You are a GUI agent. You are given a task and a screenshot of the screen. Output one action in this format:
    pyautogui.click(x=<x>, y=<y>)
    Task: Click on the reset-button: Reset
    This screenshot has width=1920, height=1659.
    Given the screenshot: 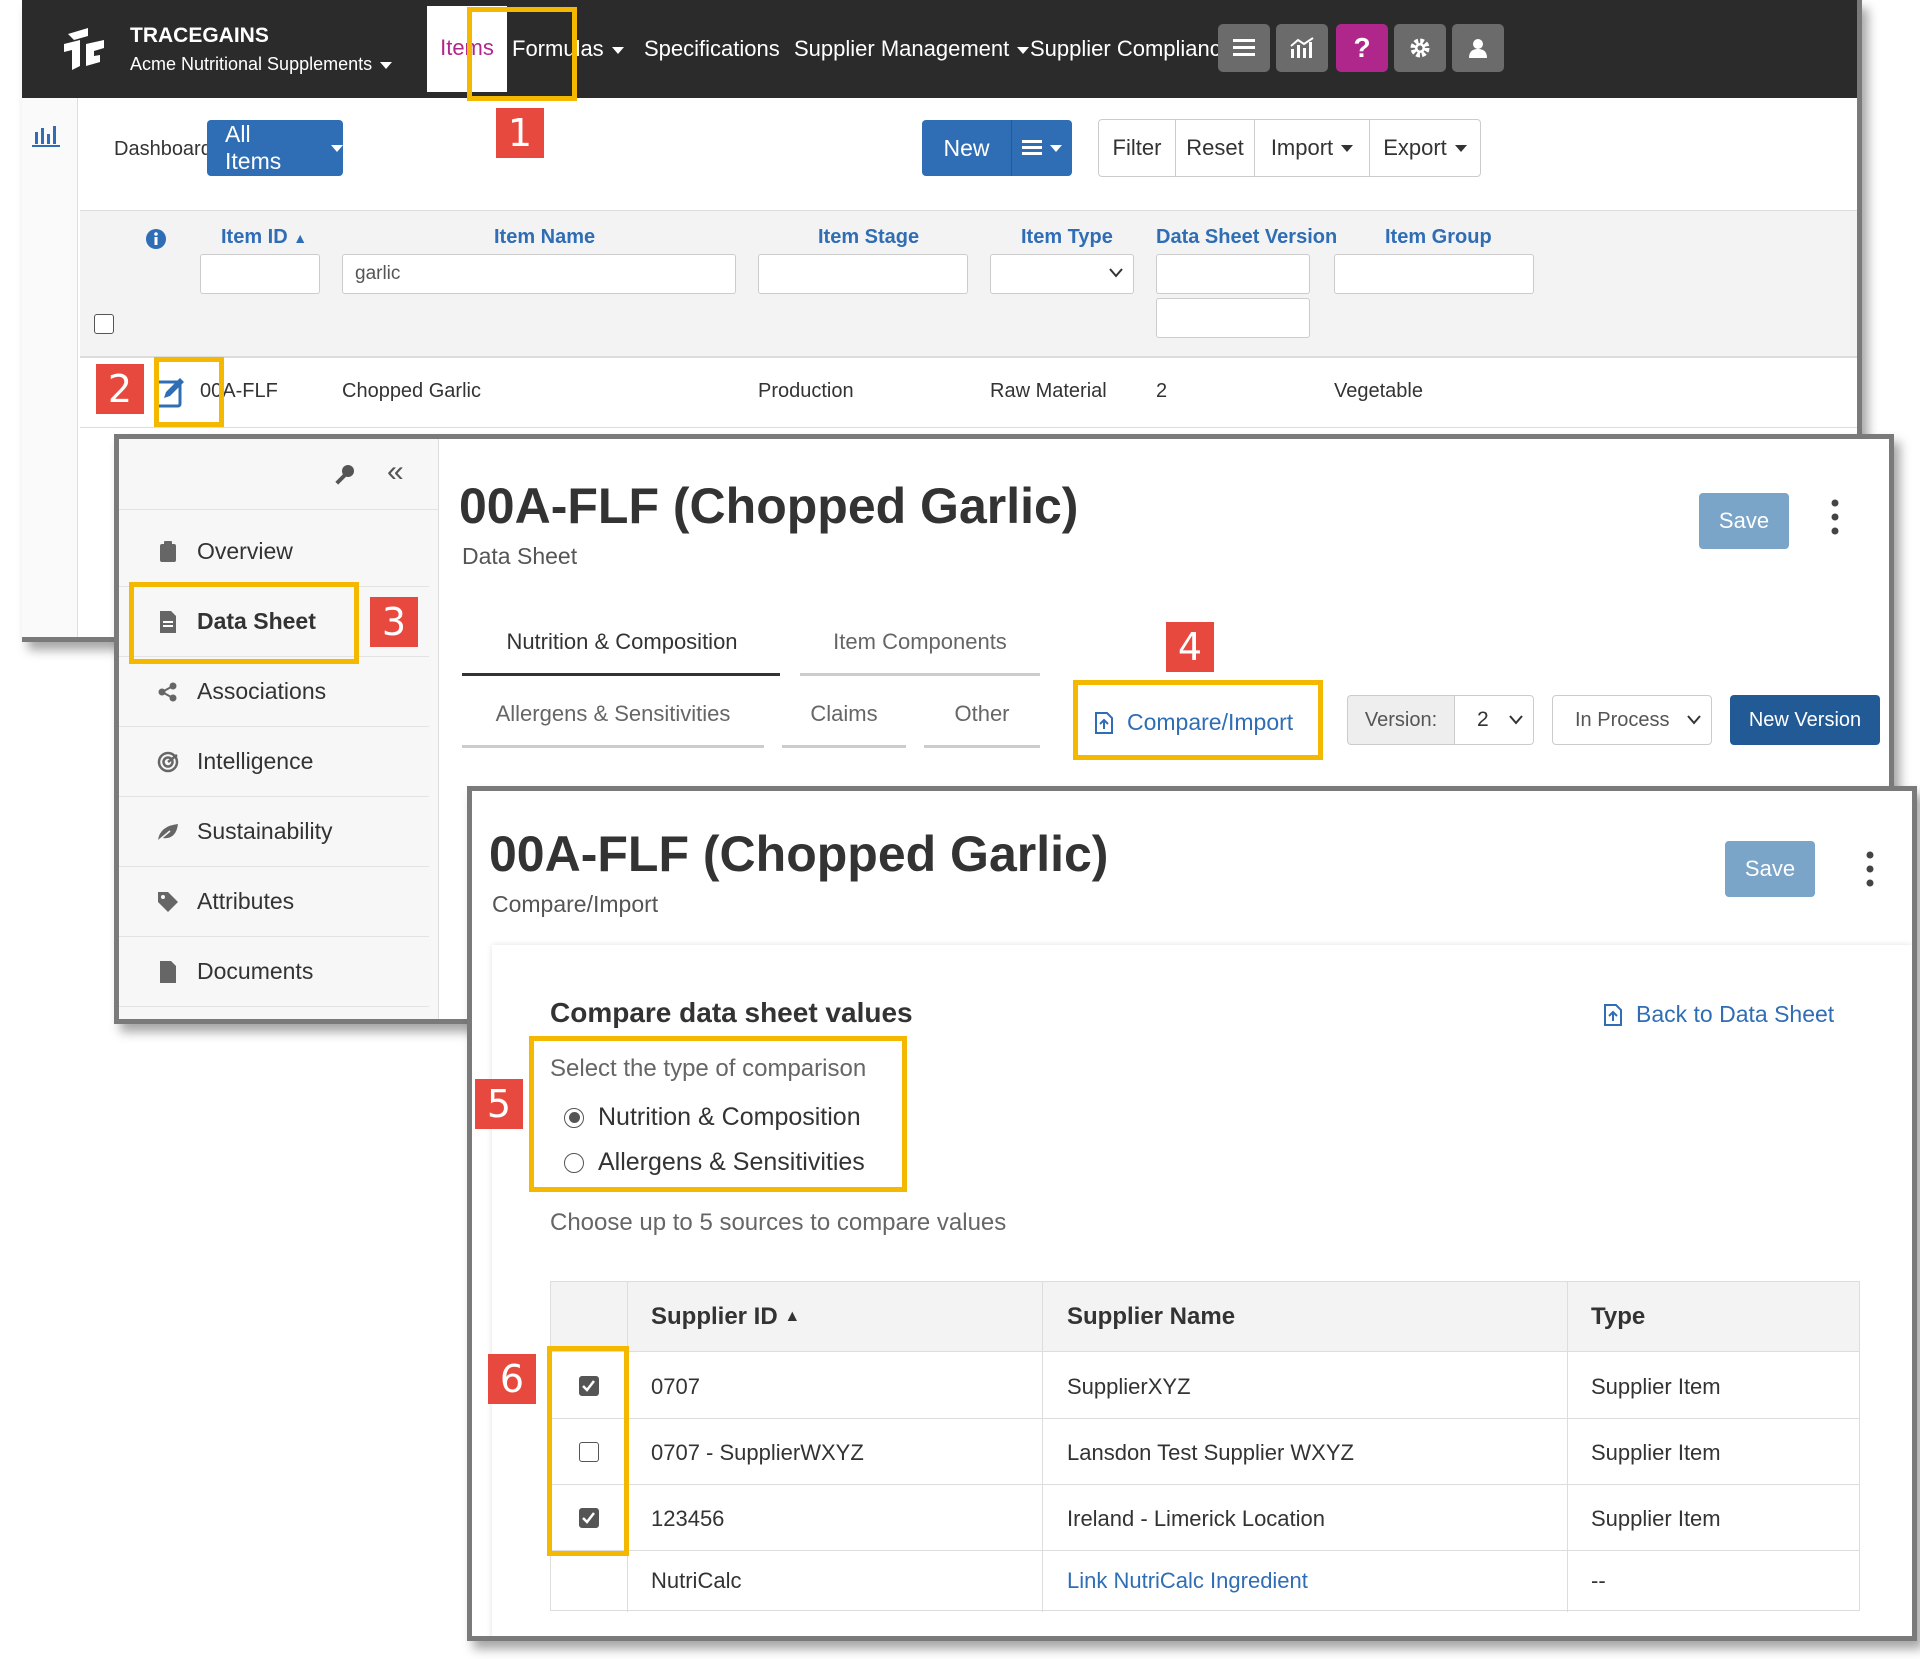 What is the action you would take?
    pyautogui.click(x=1215, y=148)
    